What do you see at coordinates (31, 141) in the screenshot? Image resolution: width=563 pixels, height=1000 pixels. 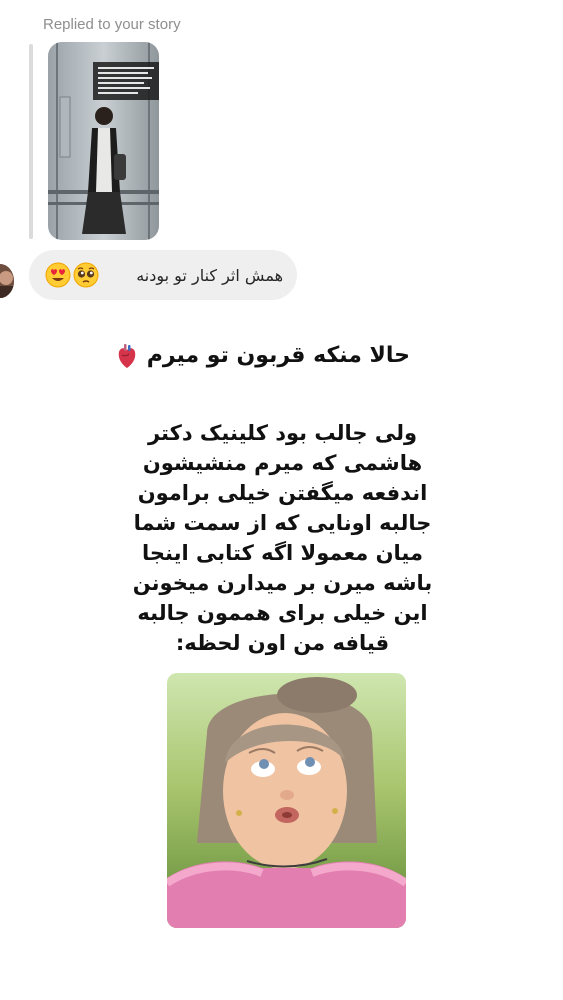 I see `reply-indicator-bar` at bounding box center [31, 141].